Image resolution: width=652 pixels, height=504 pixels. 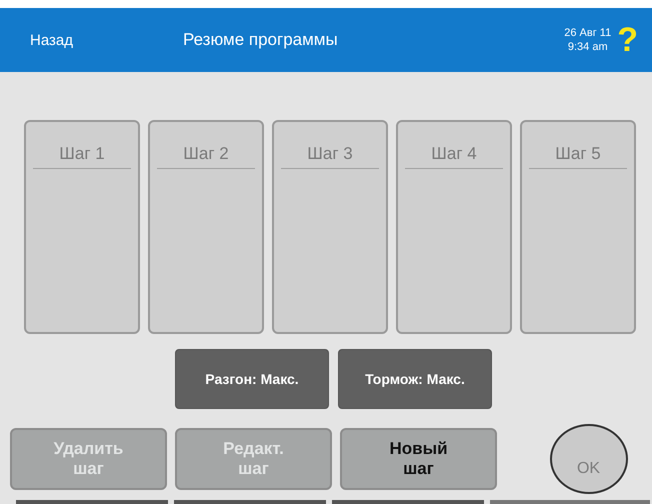 What do you see at coordinates (82, 227) in the screenshot?
I see `step-card: Шаг 1` at bounding box center [82, 227].